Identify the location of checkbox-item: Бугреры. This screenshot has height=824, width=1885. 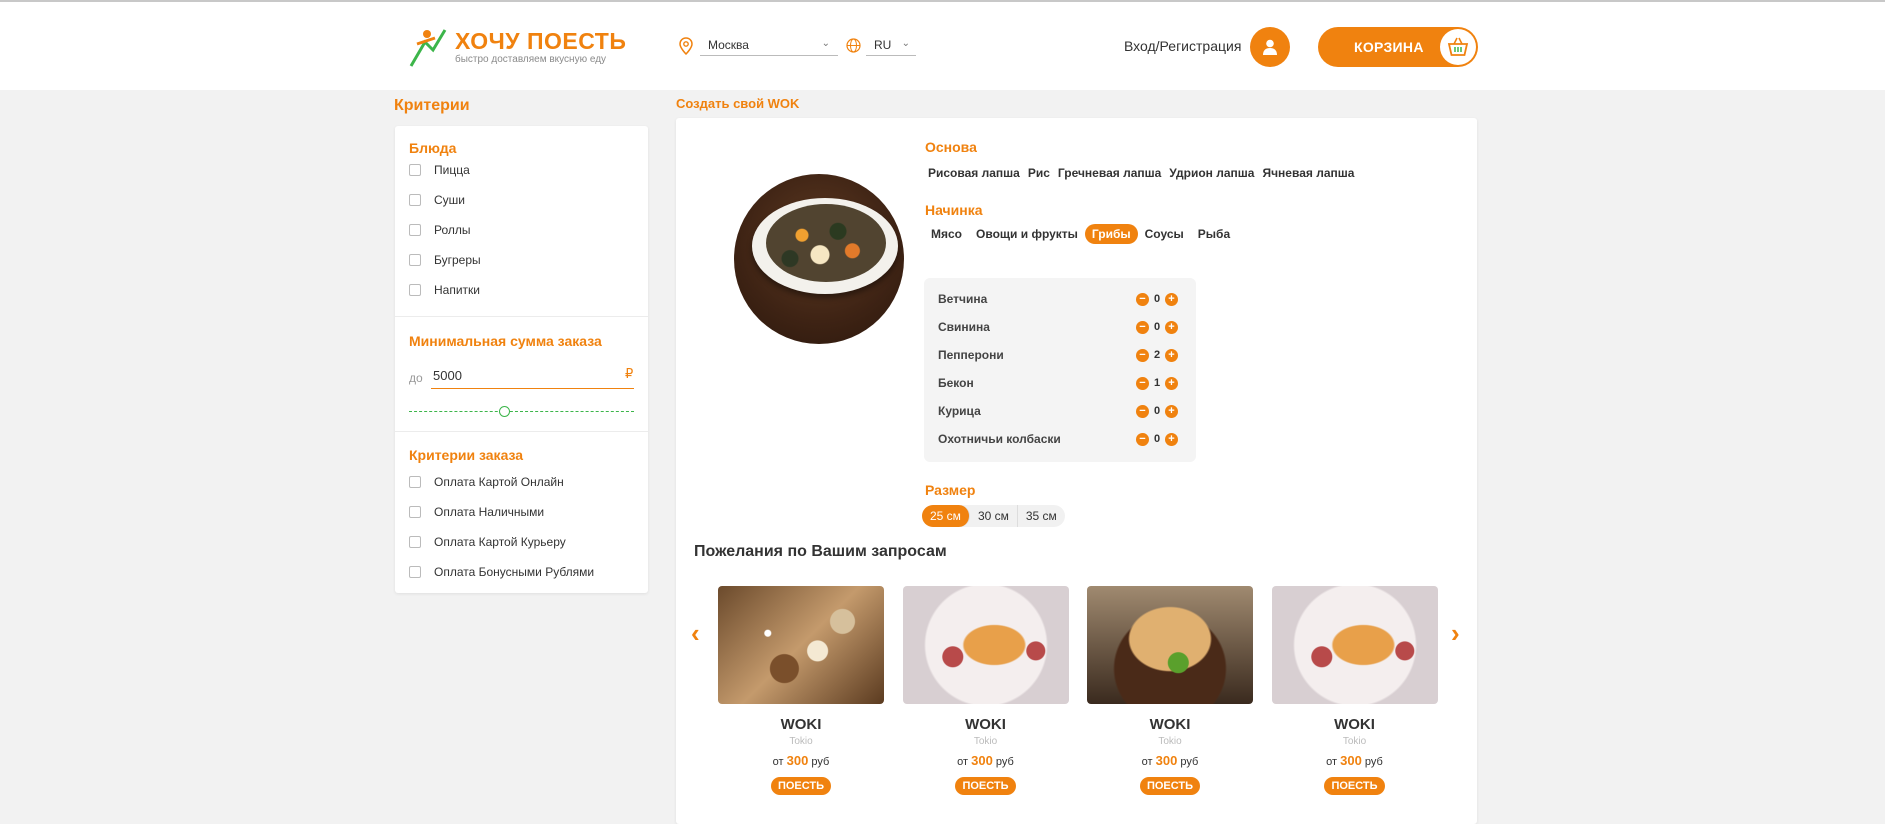
(445, 260).